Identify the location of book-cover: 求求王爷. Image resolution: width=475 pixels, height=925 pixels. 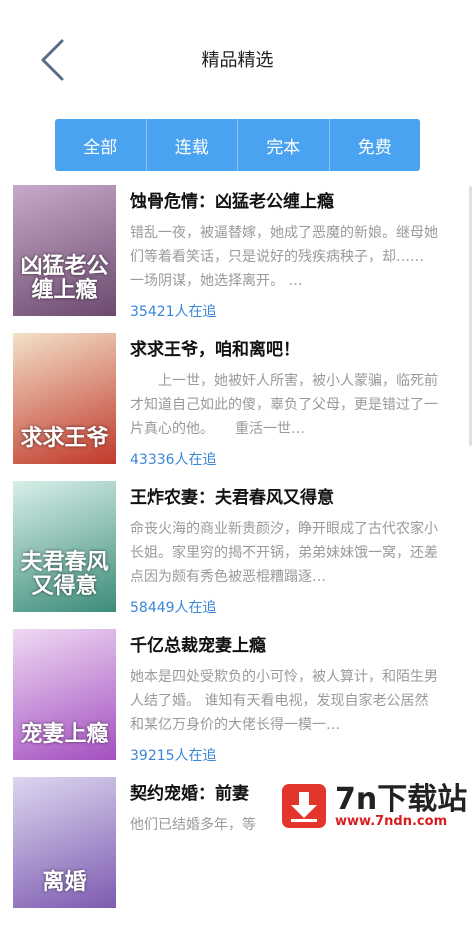
(64, 398).